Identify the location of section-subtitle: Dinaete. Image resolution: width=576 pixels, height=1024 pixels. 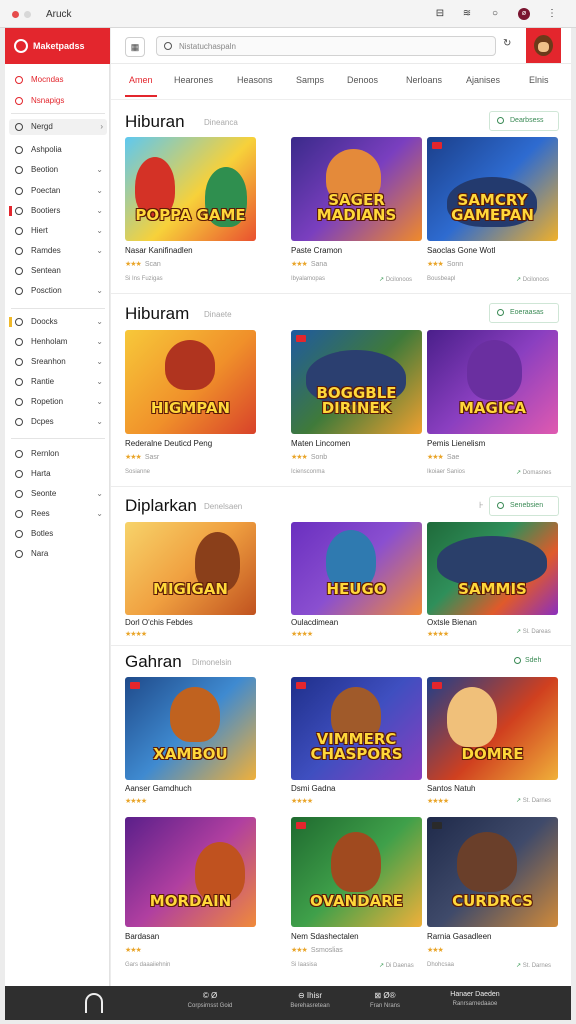
(218, 314).